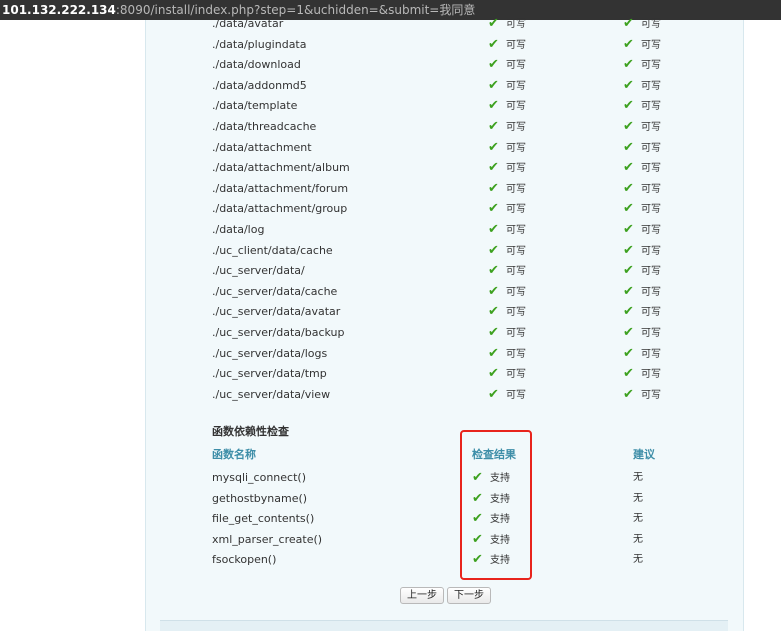 This screenshot has width=781, height=631. Describe the element at coordinates (248, 23) in the screenshot. I see `directory-path: ./data/avatar` at that location.